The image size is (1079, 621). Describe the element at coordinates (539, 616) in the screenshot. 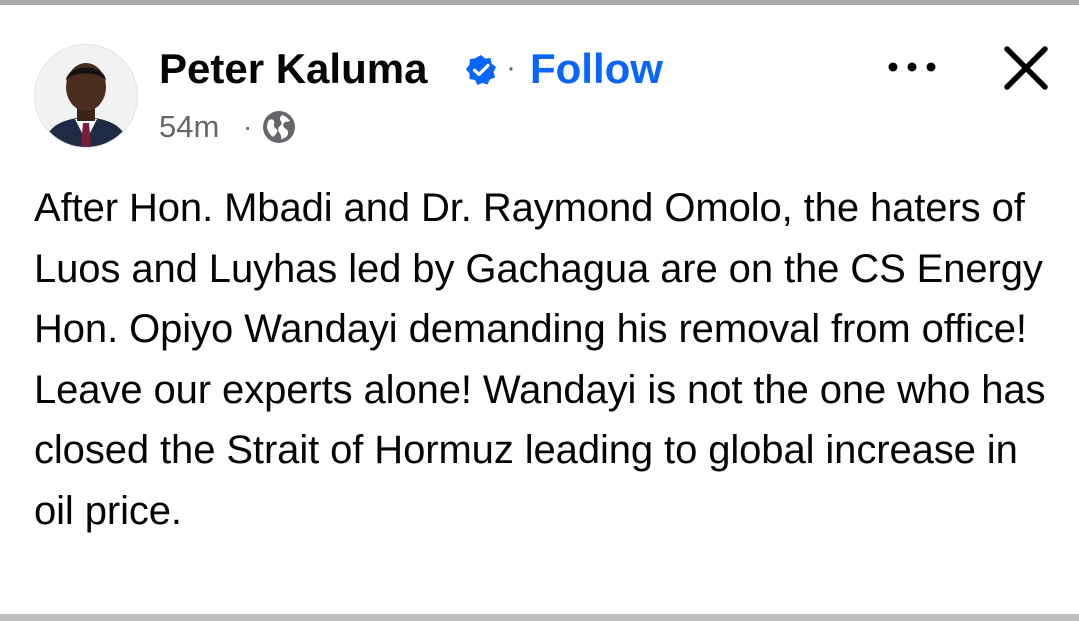

I see `bottom-divider` at that location.